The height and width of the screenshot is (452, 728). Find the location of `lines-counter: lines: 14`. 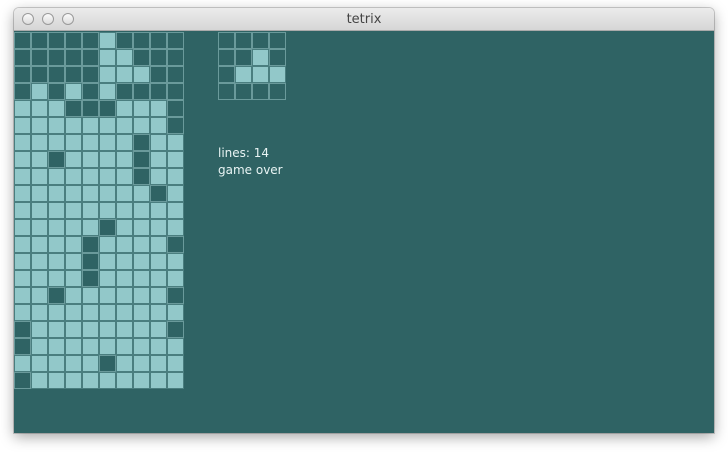

lines-counter: lines: 14 is located at coordinates (244, 153).